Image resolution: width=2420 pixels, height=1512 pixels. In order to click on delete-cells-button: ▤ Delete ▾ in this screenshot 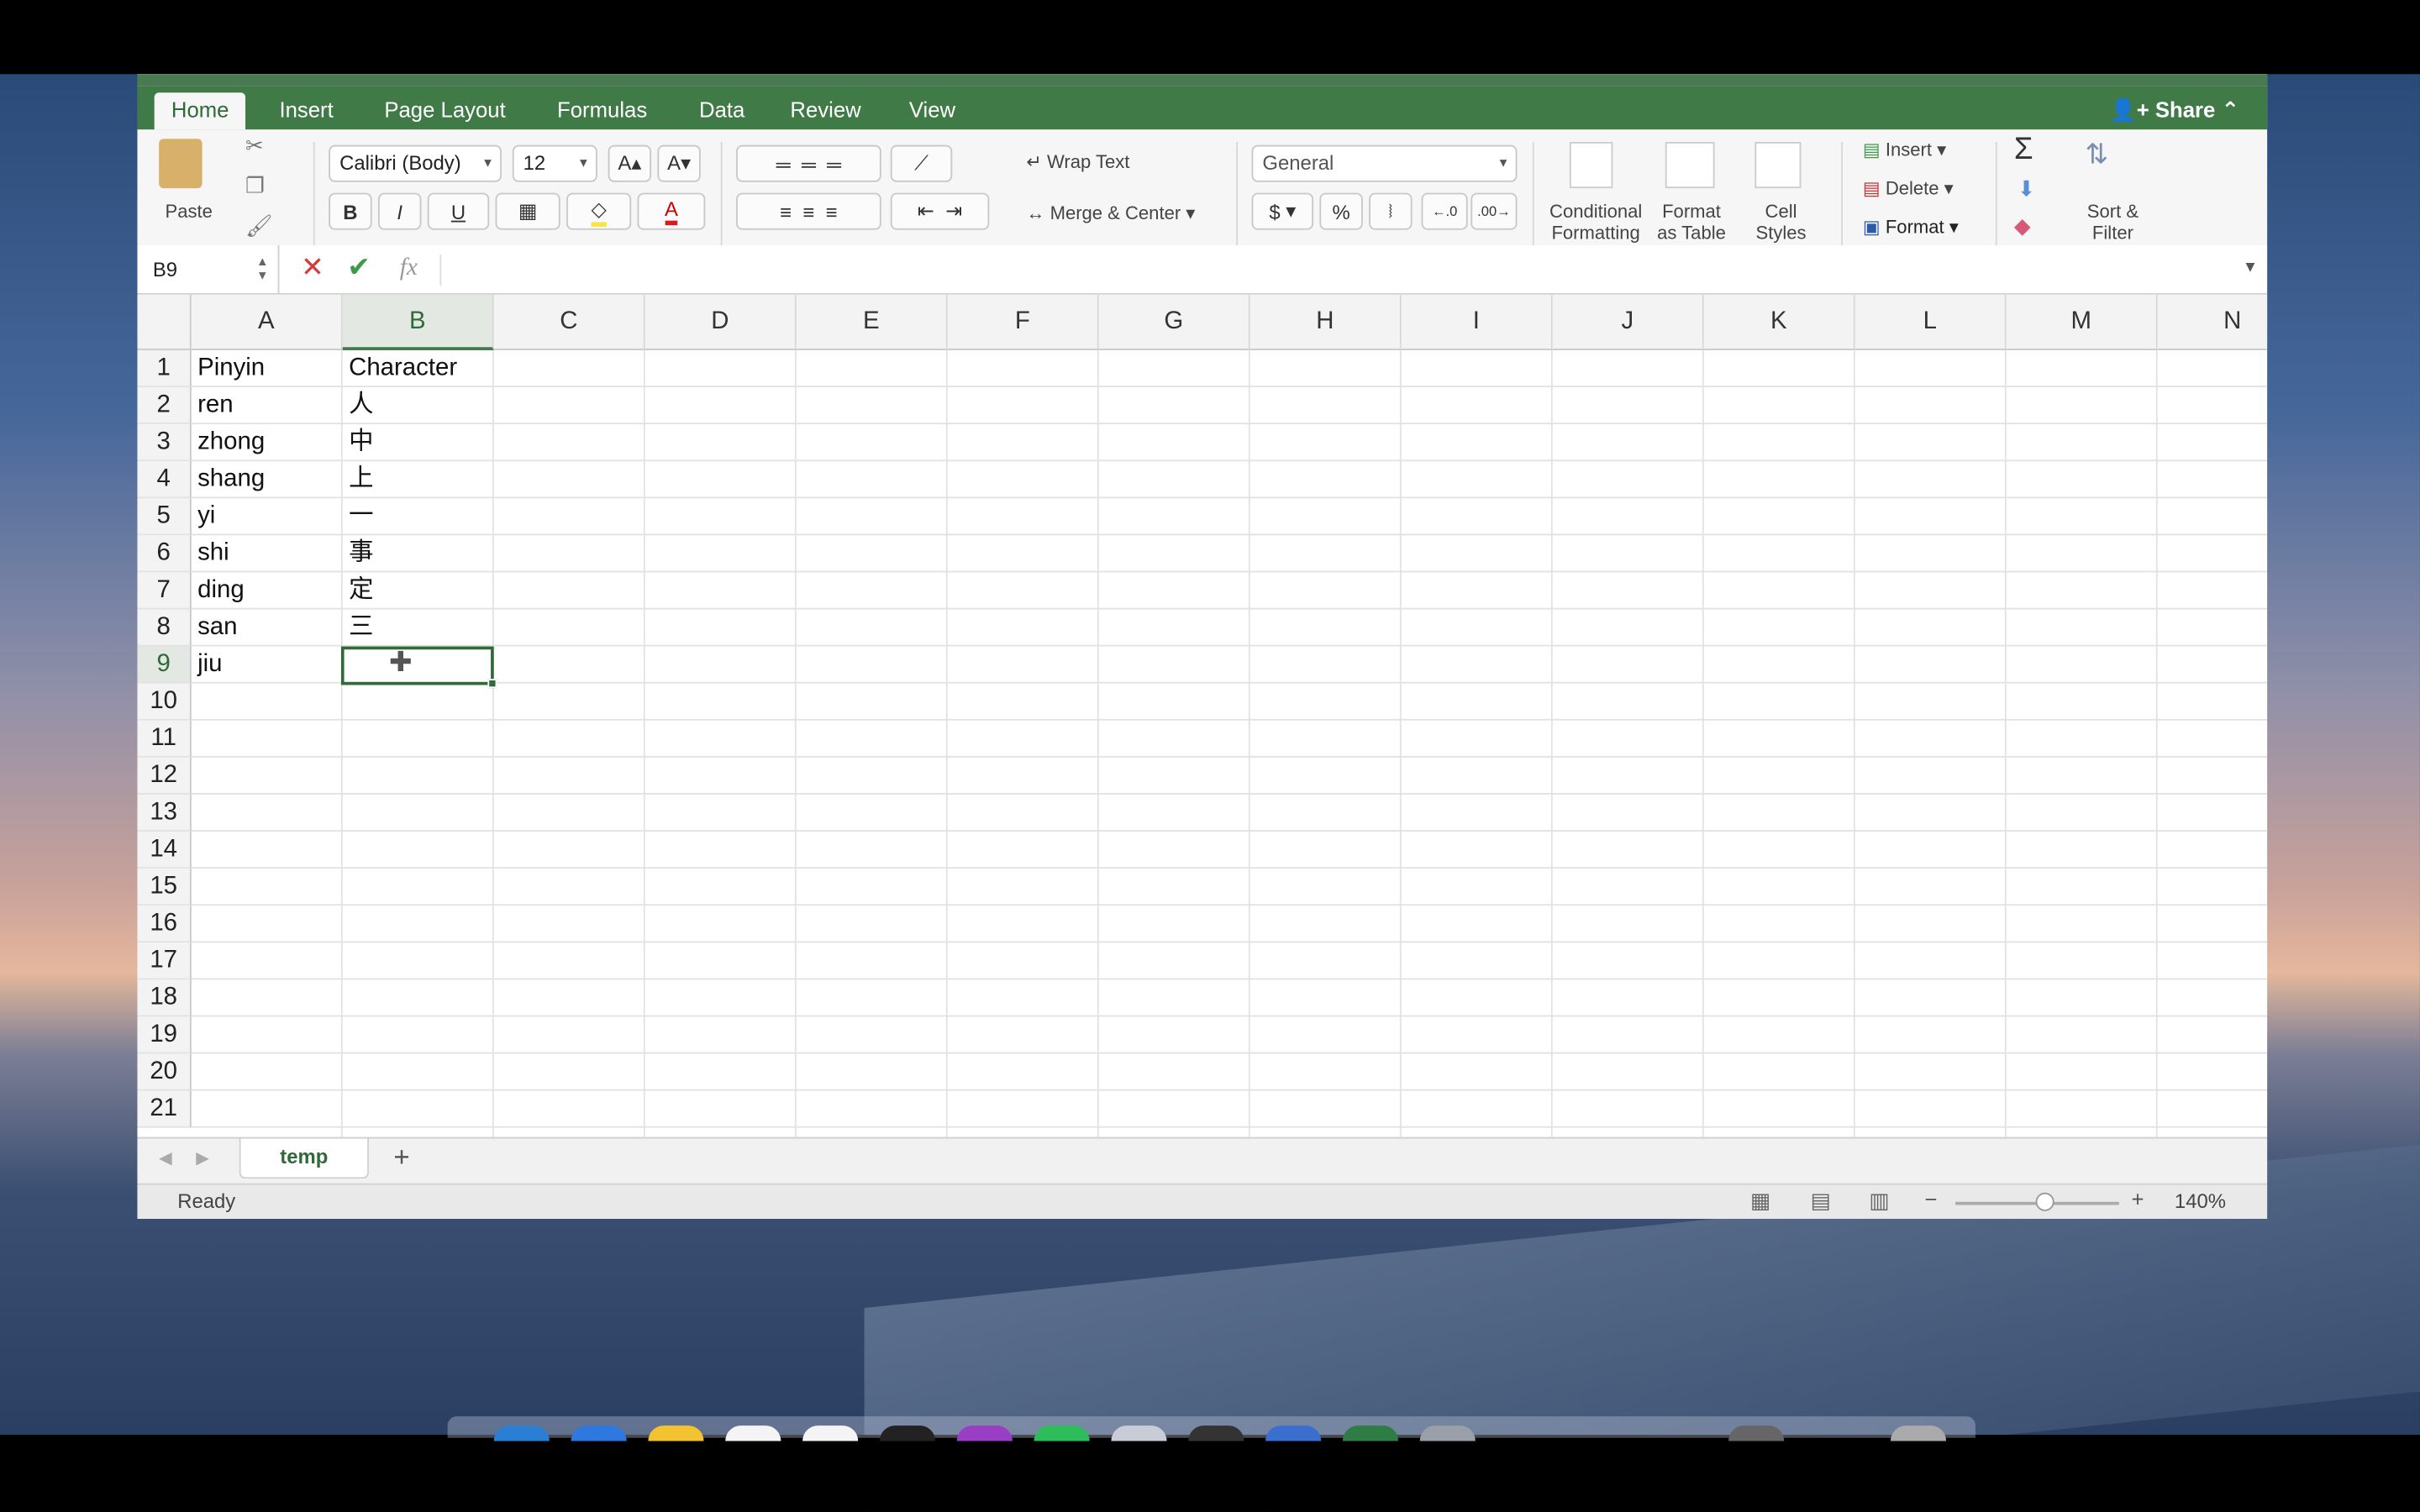, I will do `click(1909, 188)`.